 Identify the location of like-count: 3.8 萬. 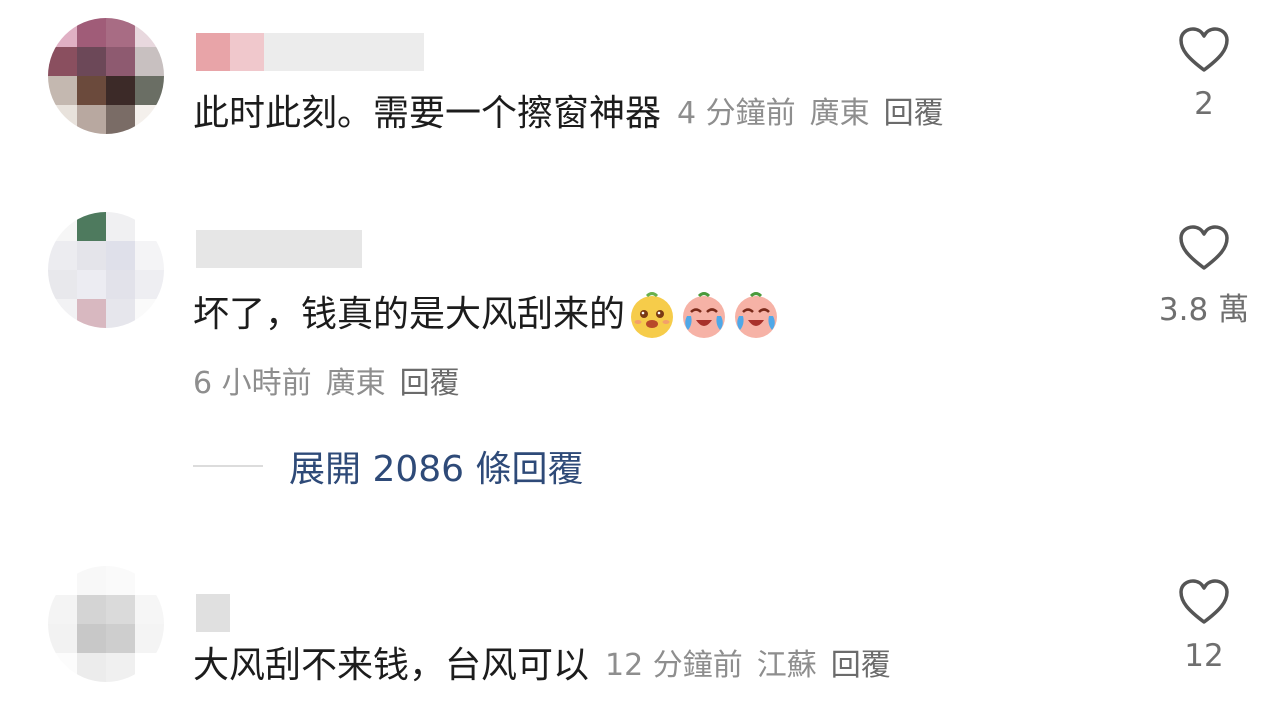
(1204, 310).